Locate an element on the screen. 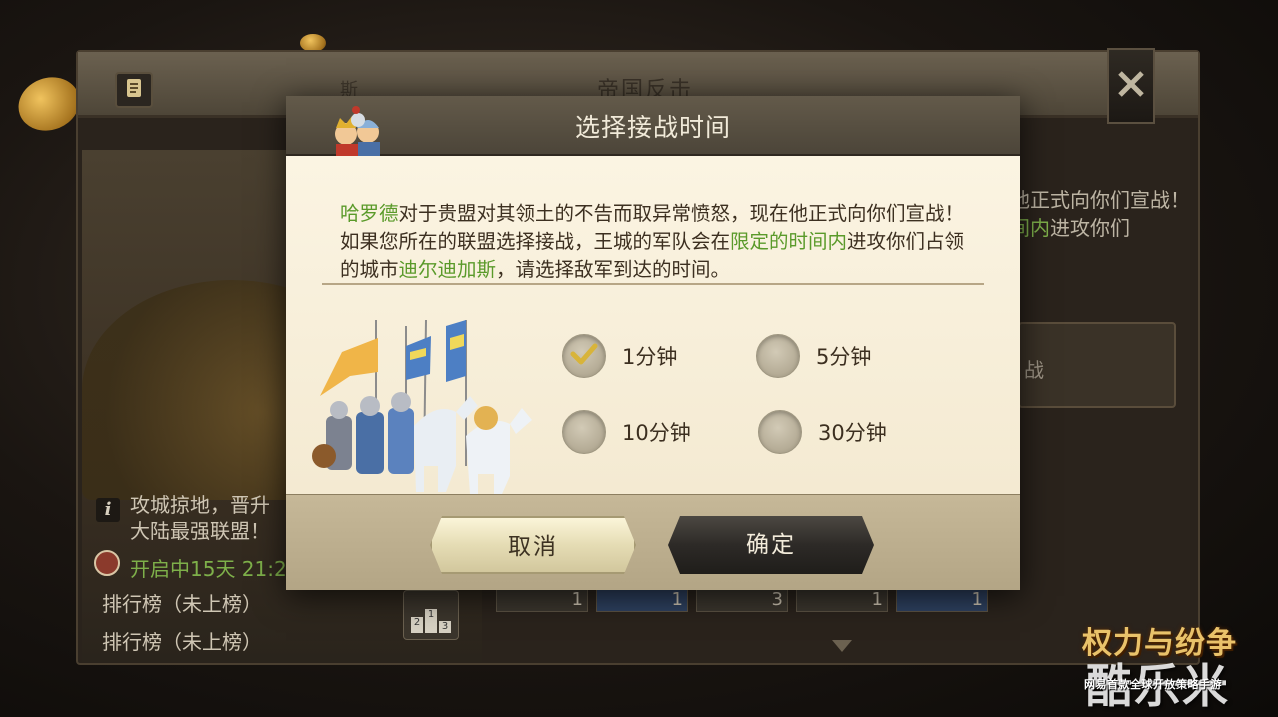 Image resolution: width=1278 pixels, height=717 pixels. background-message-text: 他正式向你们宣战！ is located at coordinates (1100, 200).